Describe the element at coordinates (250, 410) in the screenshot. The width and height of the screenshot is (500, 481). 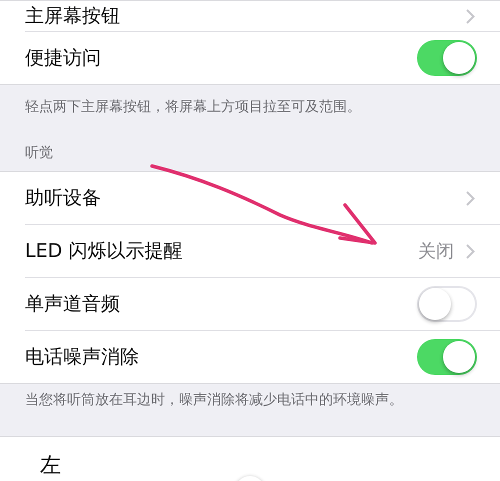
I see `section-footer: 当您将听筒放在耳边时，噪声消除将减少电话中的环境噪声。` at that location.